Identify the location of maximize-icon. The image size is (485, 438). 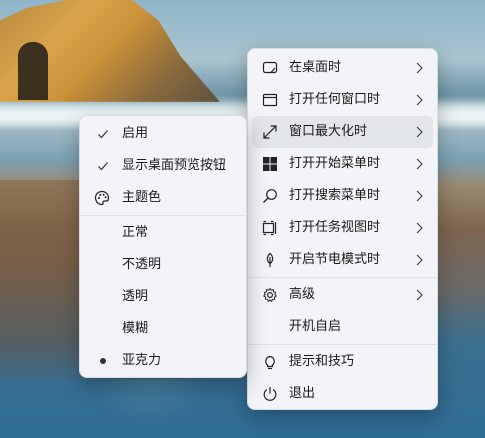
(270, 132).